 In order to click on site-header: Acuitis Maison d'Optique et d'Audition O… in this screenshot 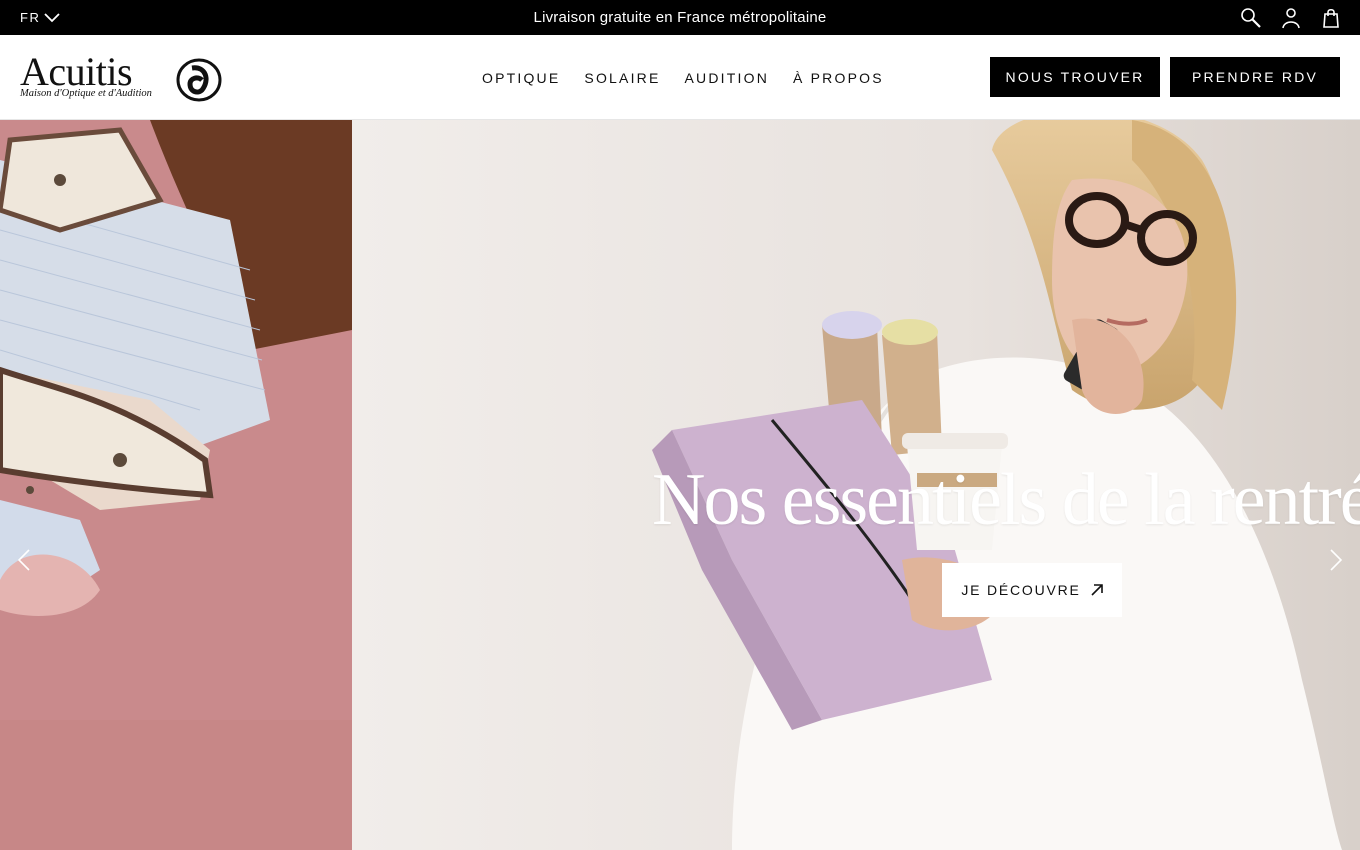, I will do `click(680, 77)`.